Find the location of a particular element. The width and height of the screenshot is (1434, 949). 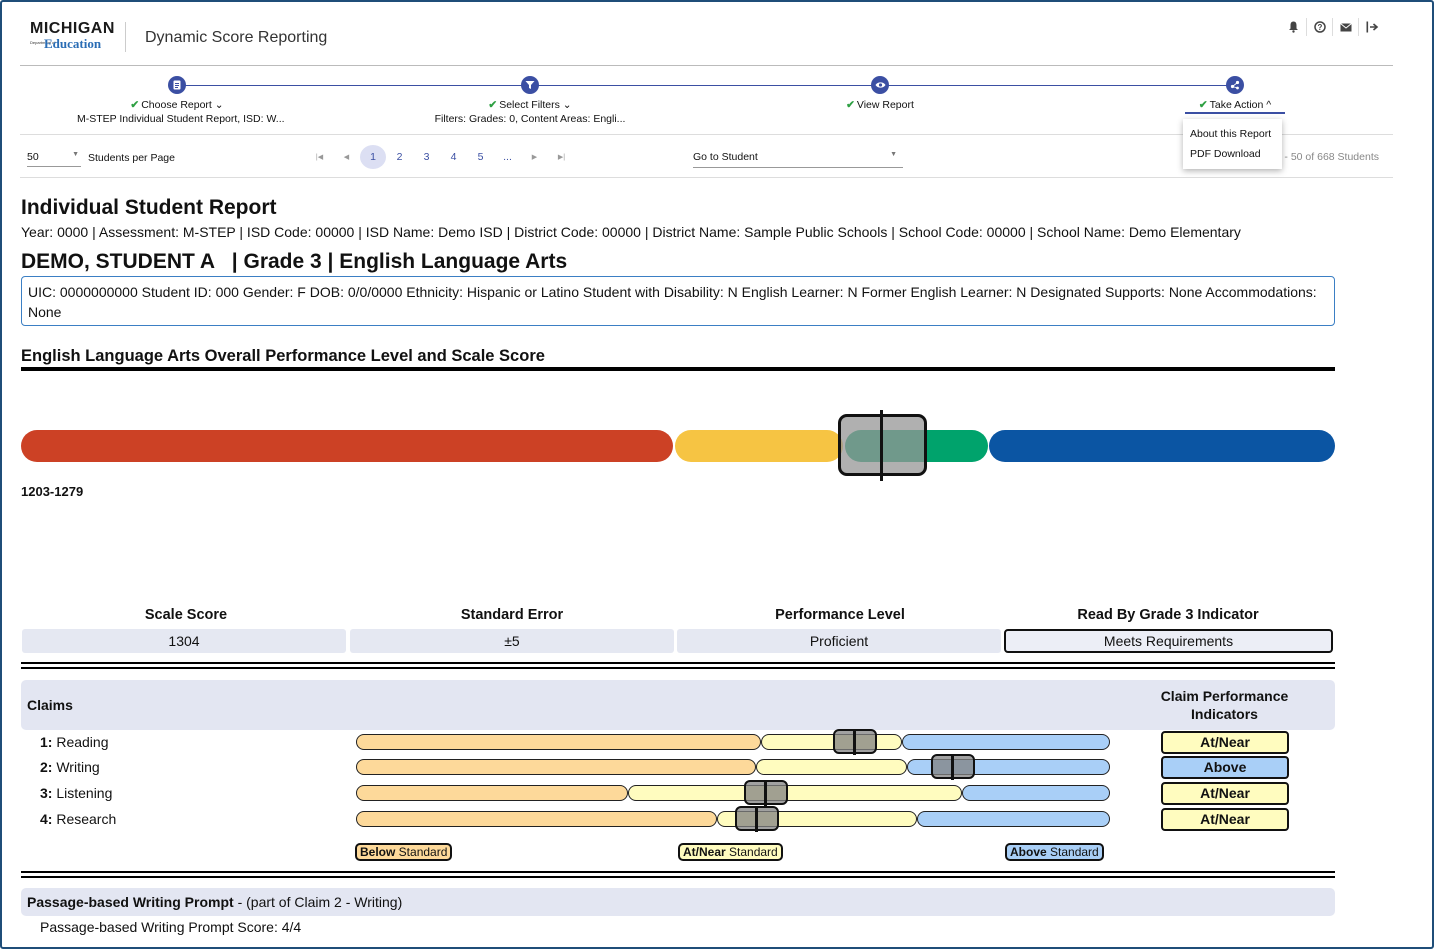

logout-icon is located at coordinates (1372, 27).